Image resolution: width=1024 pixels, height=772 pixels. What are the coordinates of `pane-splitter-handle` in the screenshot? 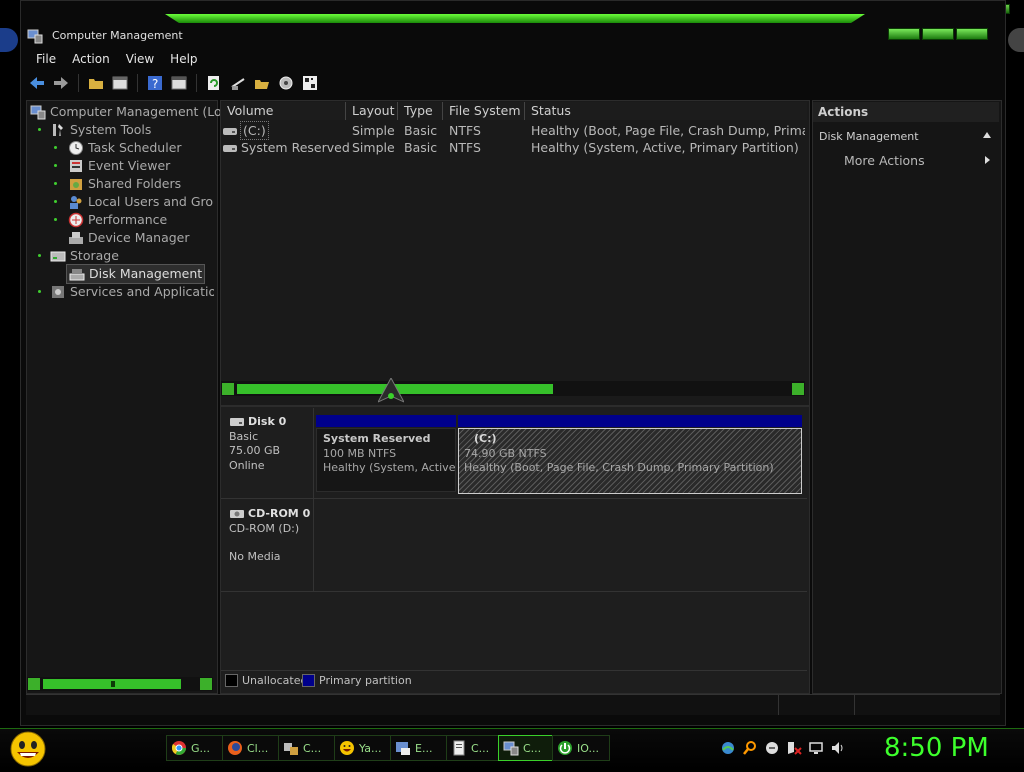 It's located at (391, 391).